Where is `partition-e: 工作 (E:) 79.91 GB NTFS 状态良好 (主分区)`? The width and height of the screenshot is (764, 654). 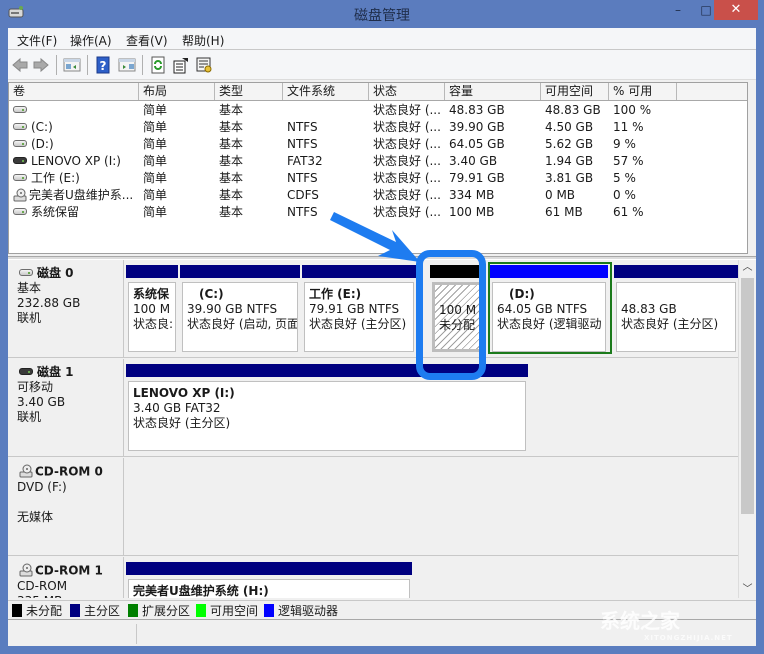
partition-e: 工作 (E:) 79.91 GB NTFS 状态良好 (主分区) is located at coordinates (359, 310).